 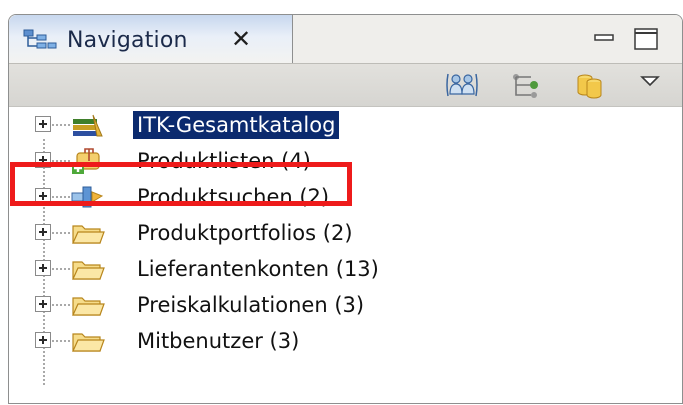 What do you see at coordinates (345, 85) in the screenshot?
I see `view-toolbar` at bounding box center [345, 85].